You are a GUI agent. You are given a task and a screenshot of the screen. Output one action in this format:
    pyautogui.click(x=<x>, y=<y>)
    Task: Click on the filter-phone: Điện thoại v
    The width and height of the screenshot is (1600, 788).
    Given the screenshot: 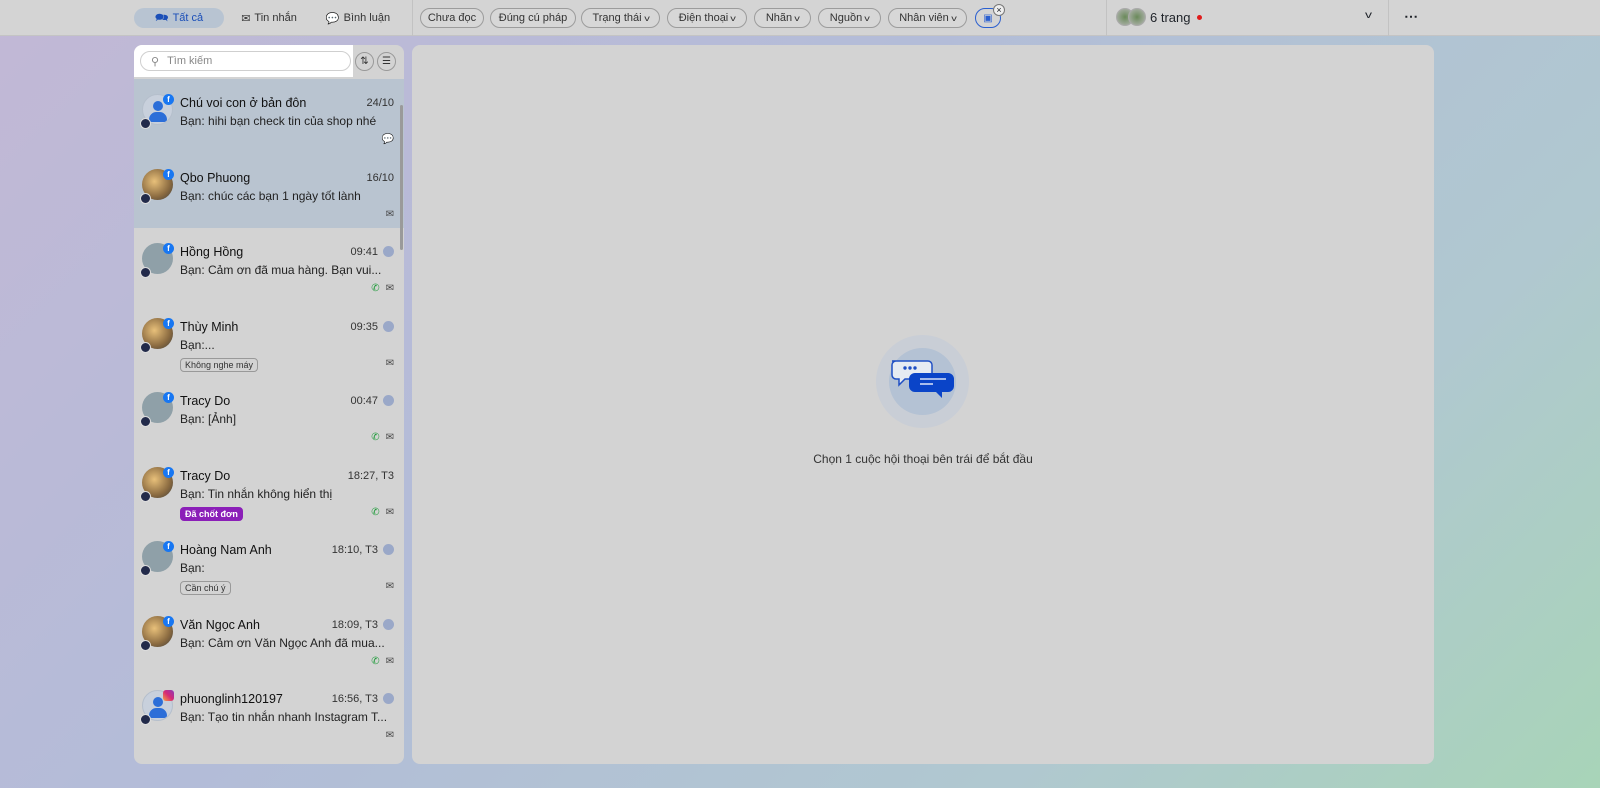 What is the action you would take?
    pyautogui.click(x=707, y=18)
    